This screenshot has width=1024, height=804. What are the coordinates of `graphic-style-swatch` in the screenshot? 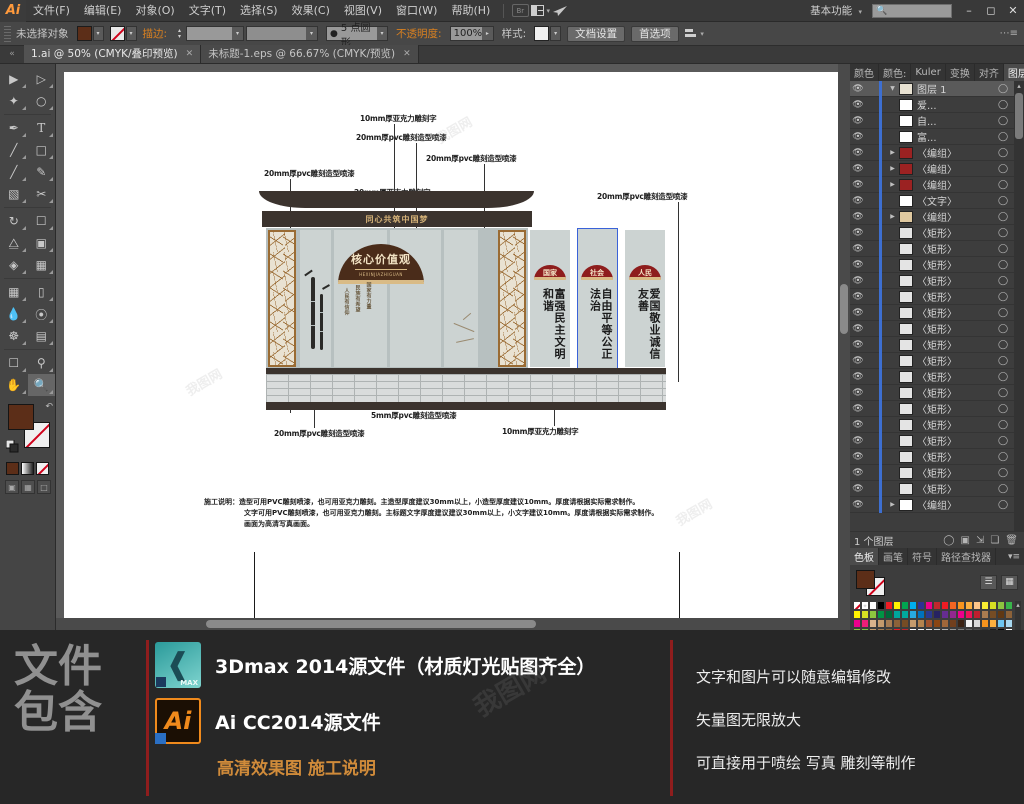 It's located at (542, 33).